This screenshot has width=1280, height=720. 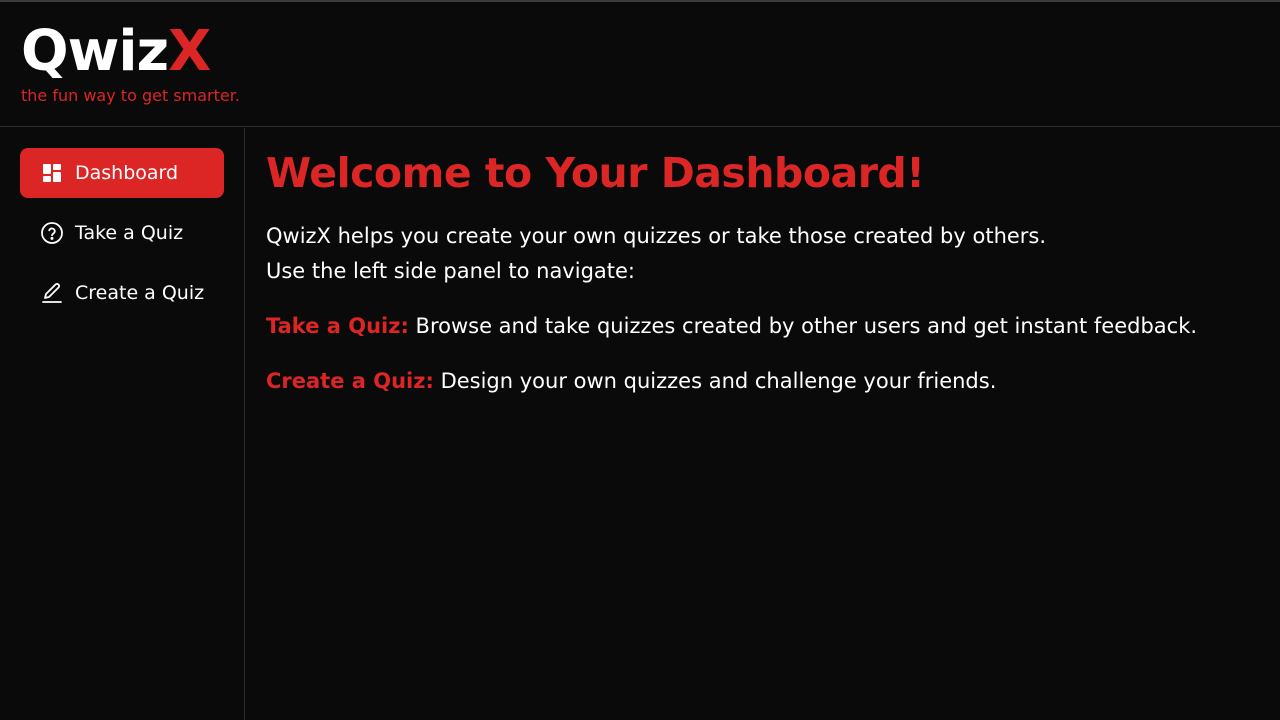 What do you see at coordinates (595, 173) in the screenshot?
I see `page-title: Welcome to Your Dashboard!` at bounding box center [595, 173].